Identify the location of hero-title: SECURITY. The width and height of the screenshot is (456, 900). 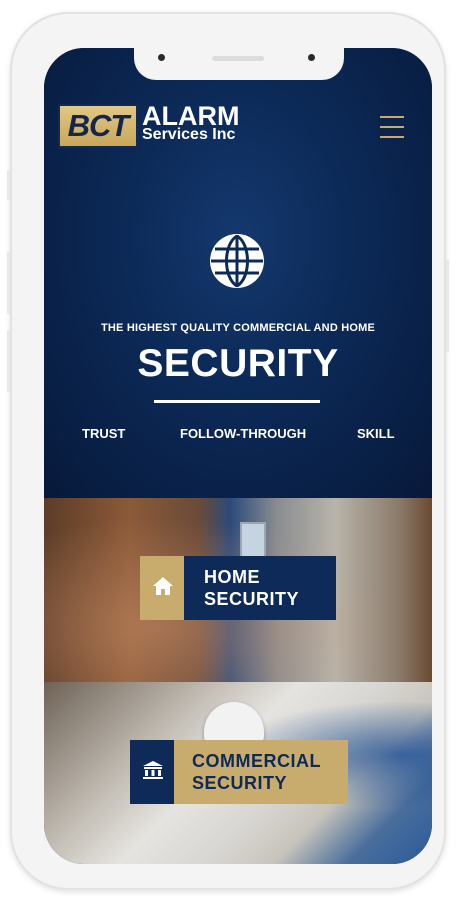
(238, 363).